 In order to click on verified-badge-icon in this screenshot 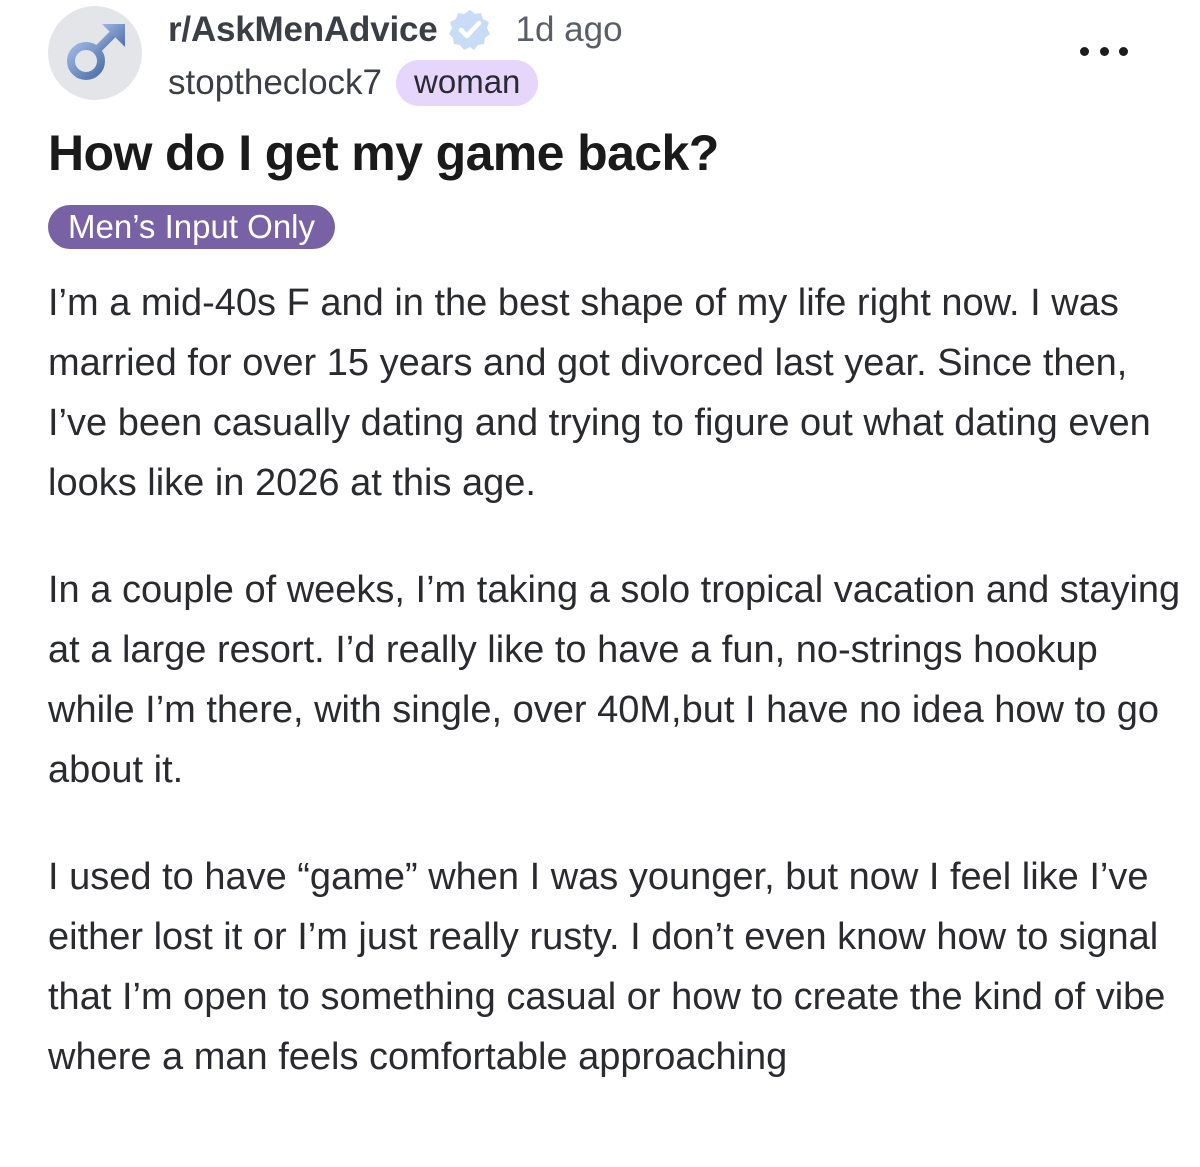, I will do `click(470, 30)`.